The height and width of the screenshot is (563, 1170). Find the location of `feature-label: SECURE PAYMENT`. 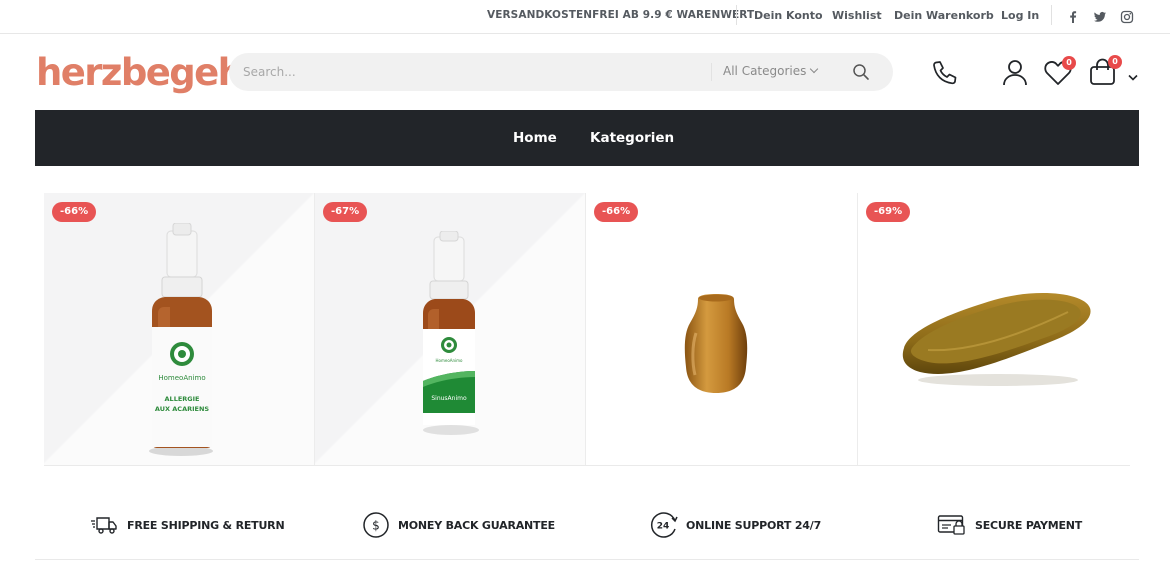

feature-label: SECURE PAYMENT is located at coordinates (1029, 525).